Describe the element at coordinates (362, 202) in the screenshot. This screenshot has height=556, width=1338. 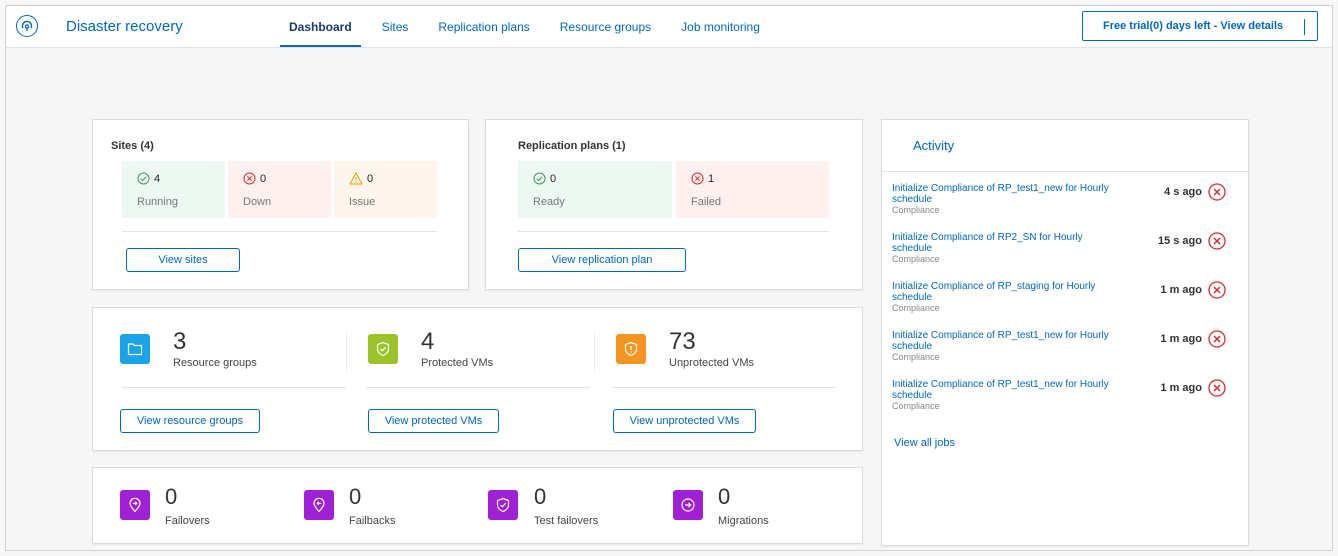
I see `sites-issue-label: Issue` at that location.